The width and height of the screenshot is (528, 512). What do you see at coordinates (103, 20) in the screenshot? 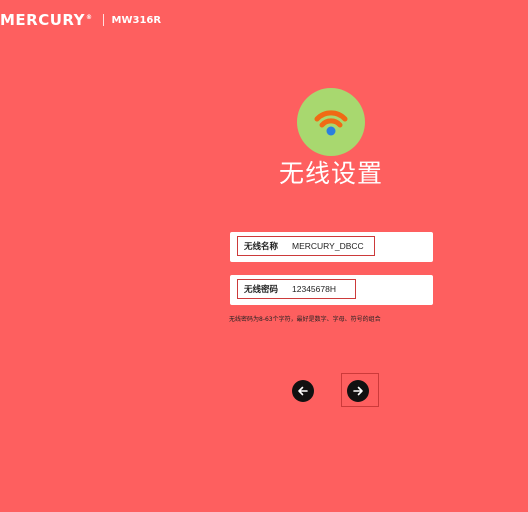
I see `brand-divider` at bounding box center [103, 20].